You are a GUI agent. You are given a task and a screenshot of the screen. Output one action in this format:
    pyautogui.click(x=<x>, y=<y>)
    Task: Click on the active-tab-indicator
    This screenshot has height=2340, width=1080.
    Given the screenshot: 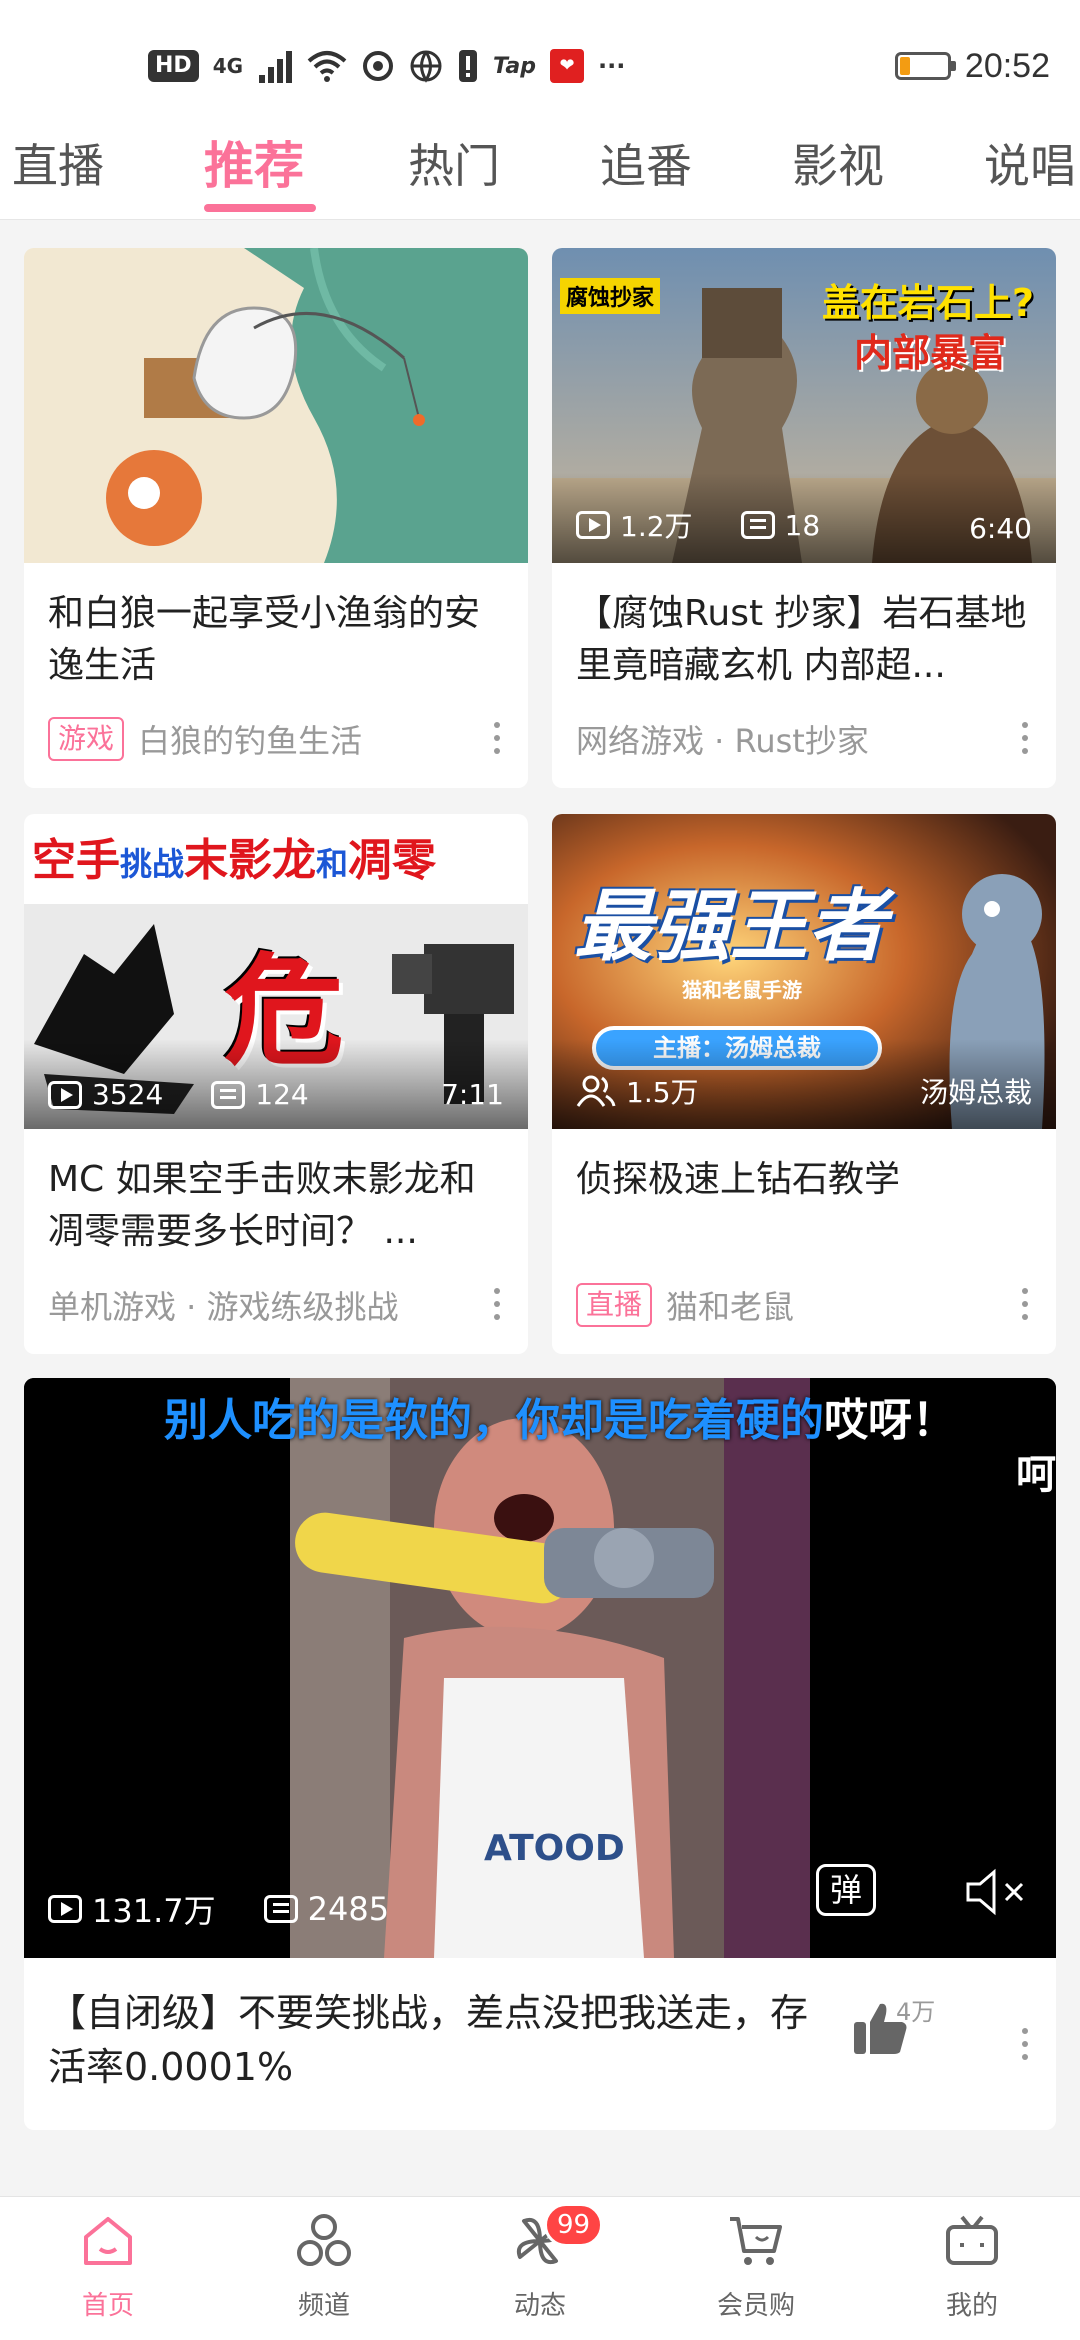 What is the action you would take?
    pyautogui.click(x=260, y=208)
    